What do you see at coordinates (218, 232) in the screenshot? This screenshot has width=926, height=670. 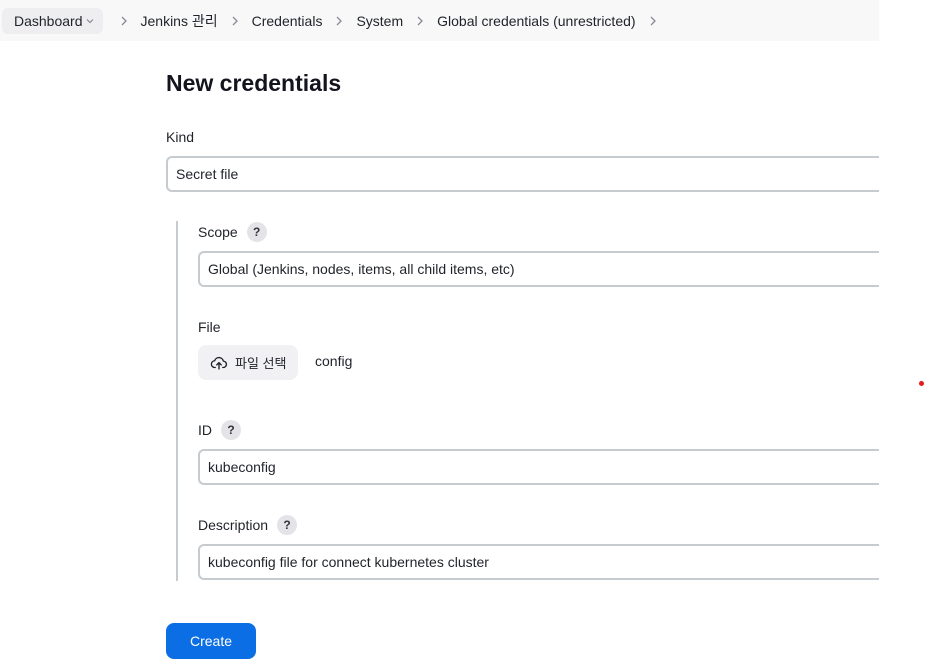 I see `scope-label-text: Scope` at bounding box center [218, 232].